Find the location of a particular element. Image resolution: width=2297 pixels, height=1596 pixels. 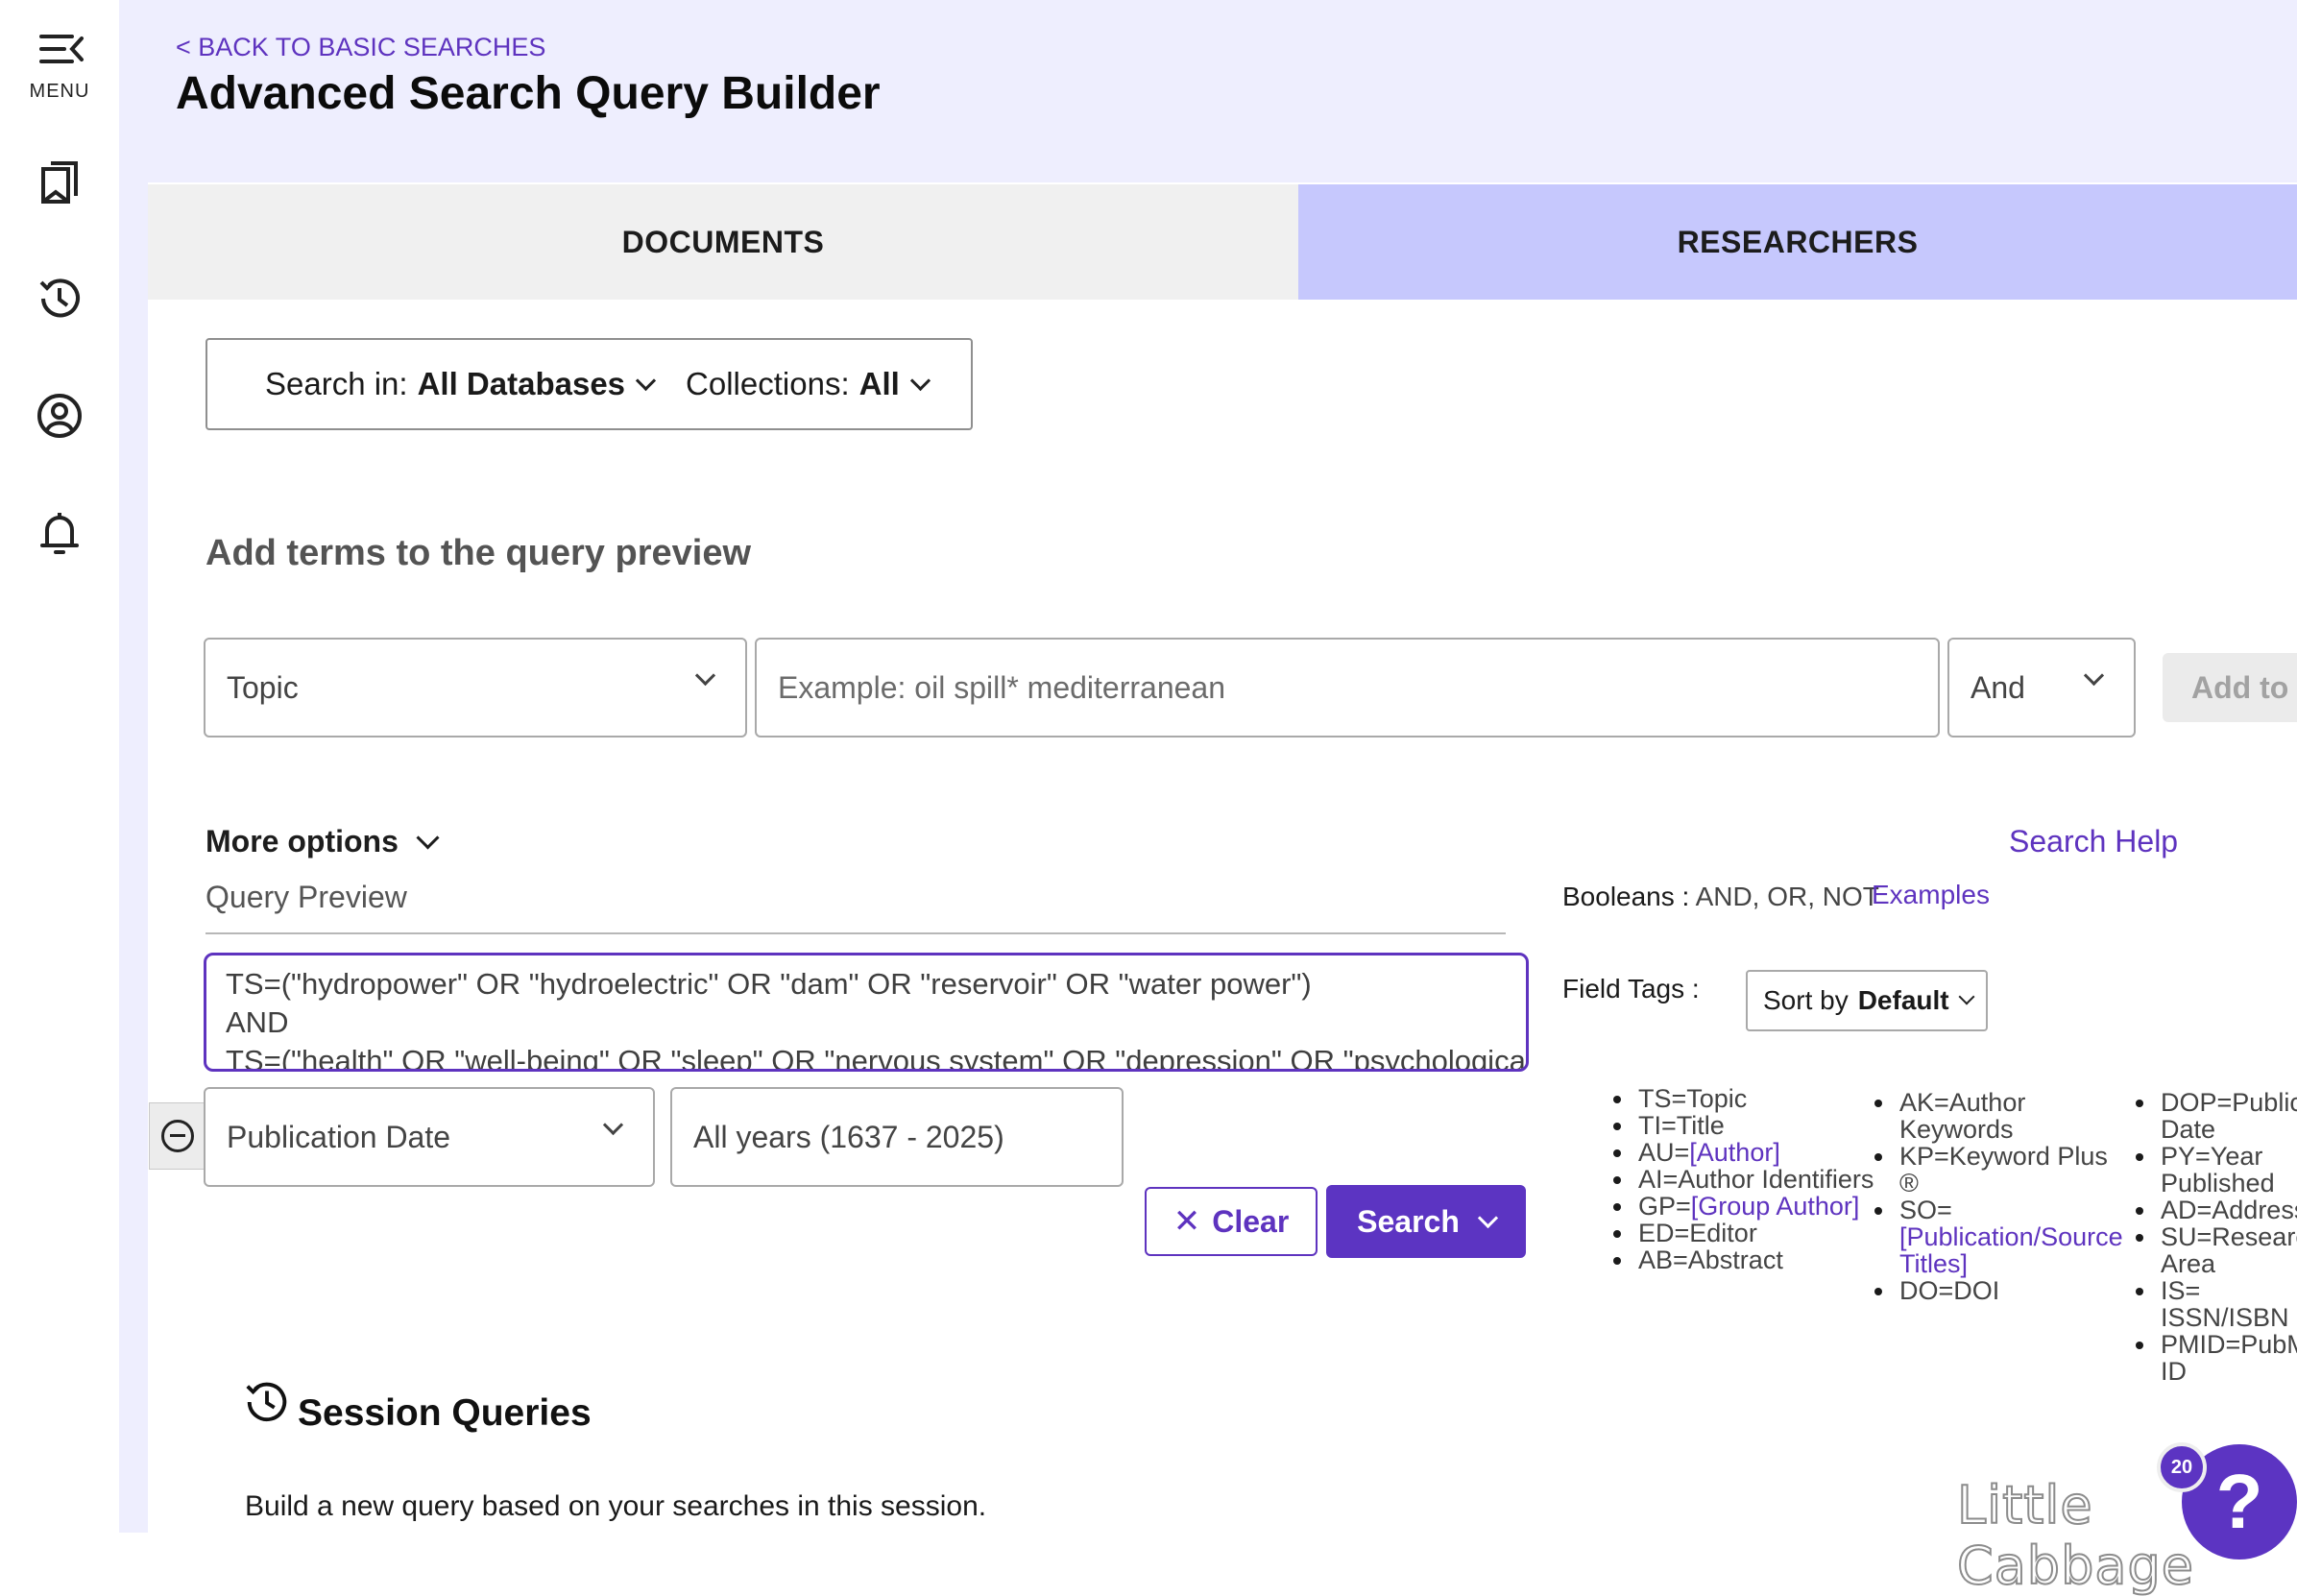

marked-list-button is located at coordinates (59, 181).